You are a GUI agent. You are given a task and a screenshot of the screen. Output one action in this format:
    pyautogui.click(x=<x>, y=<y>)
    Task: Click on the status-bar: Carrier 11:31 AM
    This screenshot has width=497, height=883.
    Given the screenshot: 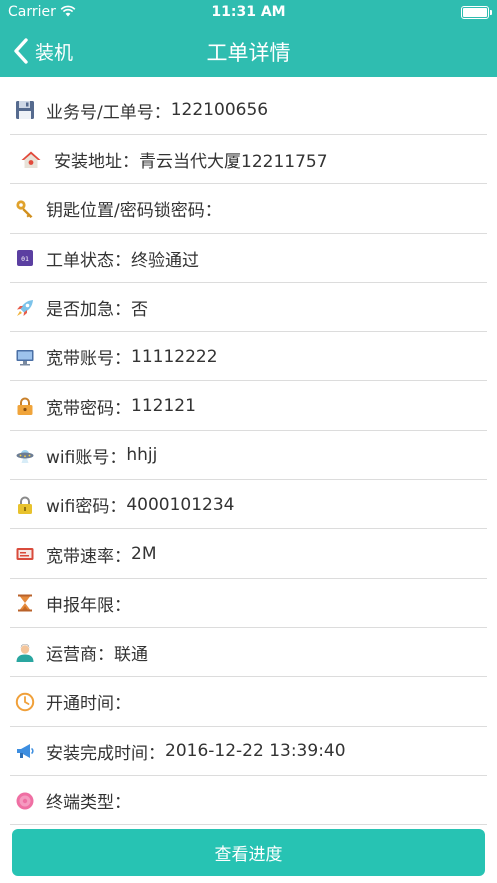 What is the action you would take?
    pyautogui.click(x=248, y=13)
    